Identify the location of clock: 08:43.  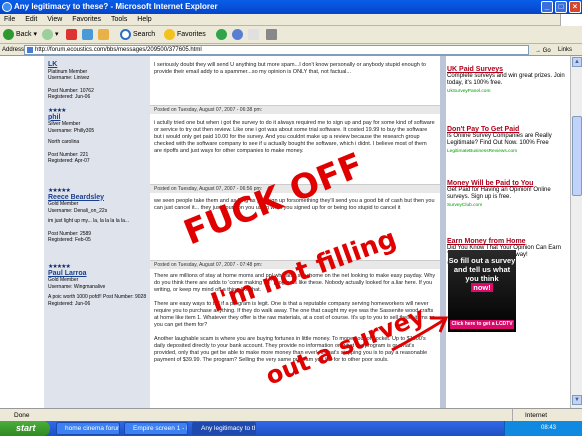
(549, 428).